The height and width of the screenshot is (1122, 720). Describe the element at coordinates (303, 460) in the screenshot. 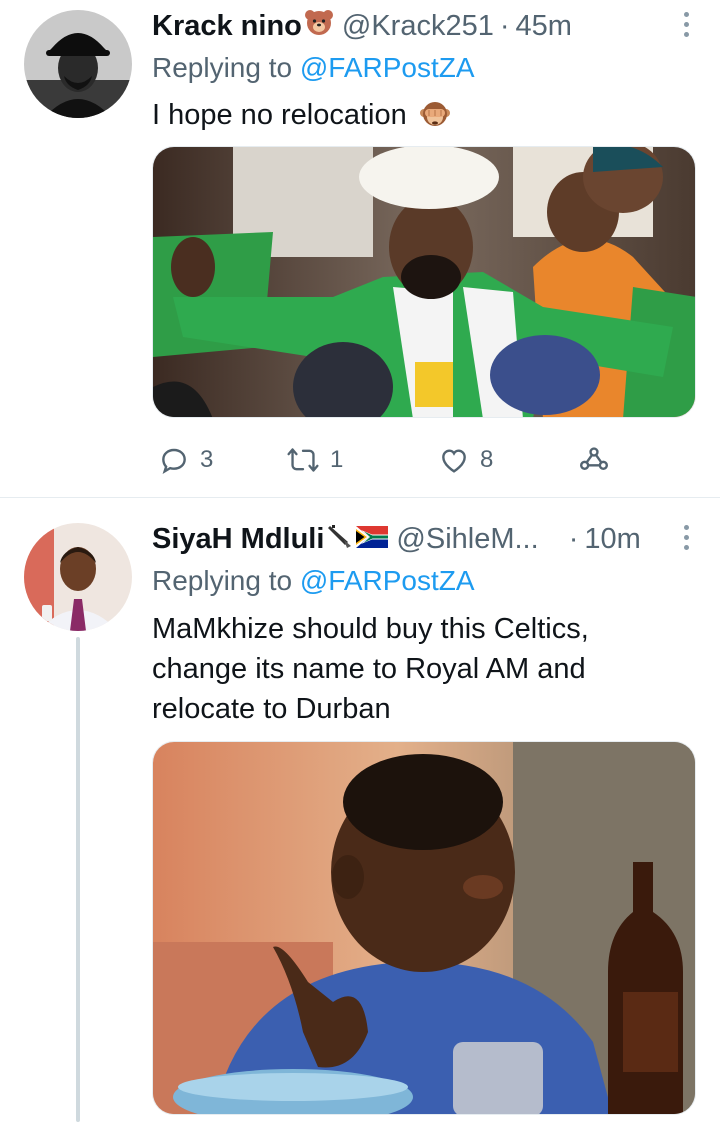

I see `retweet-icon` at that location.